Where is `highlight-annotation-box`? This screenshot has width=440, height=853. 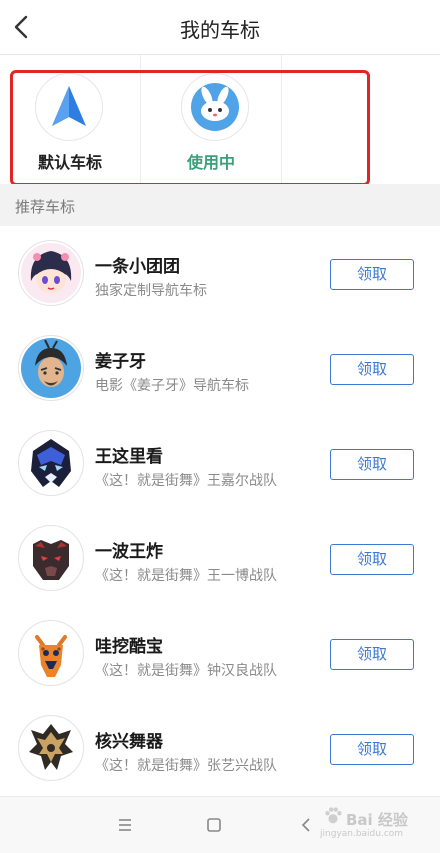 highlight-annotation-box is located at coordinates (190, 128).